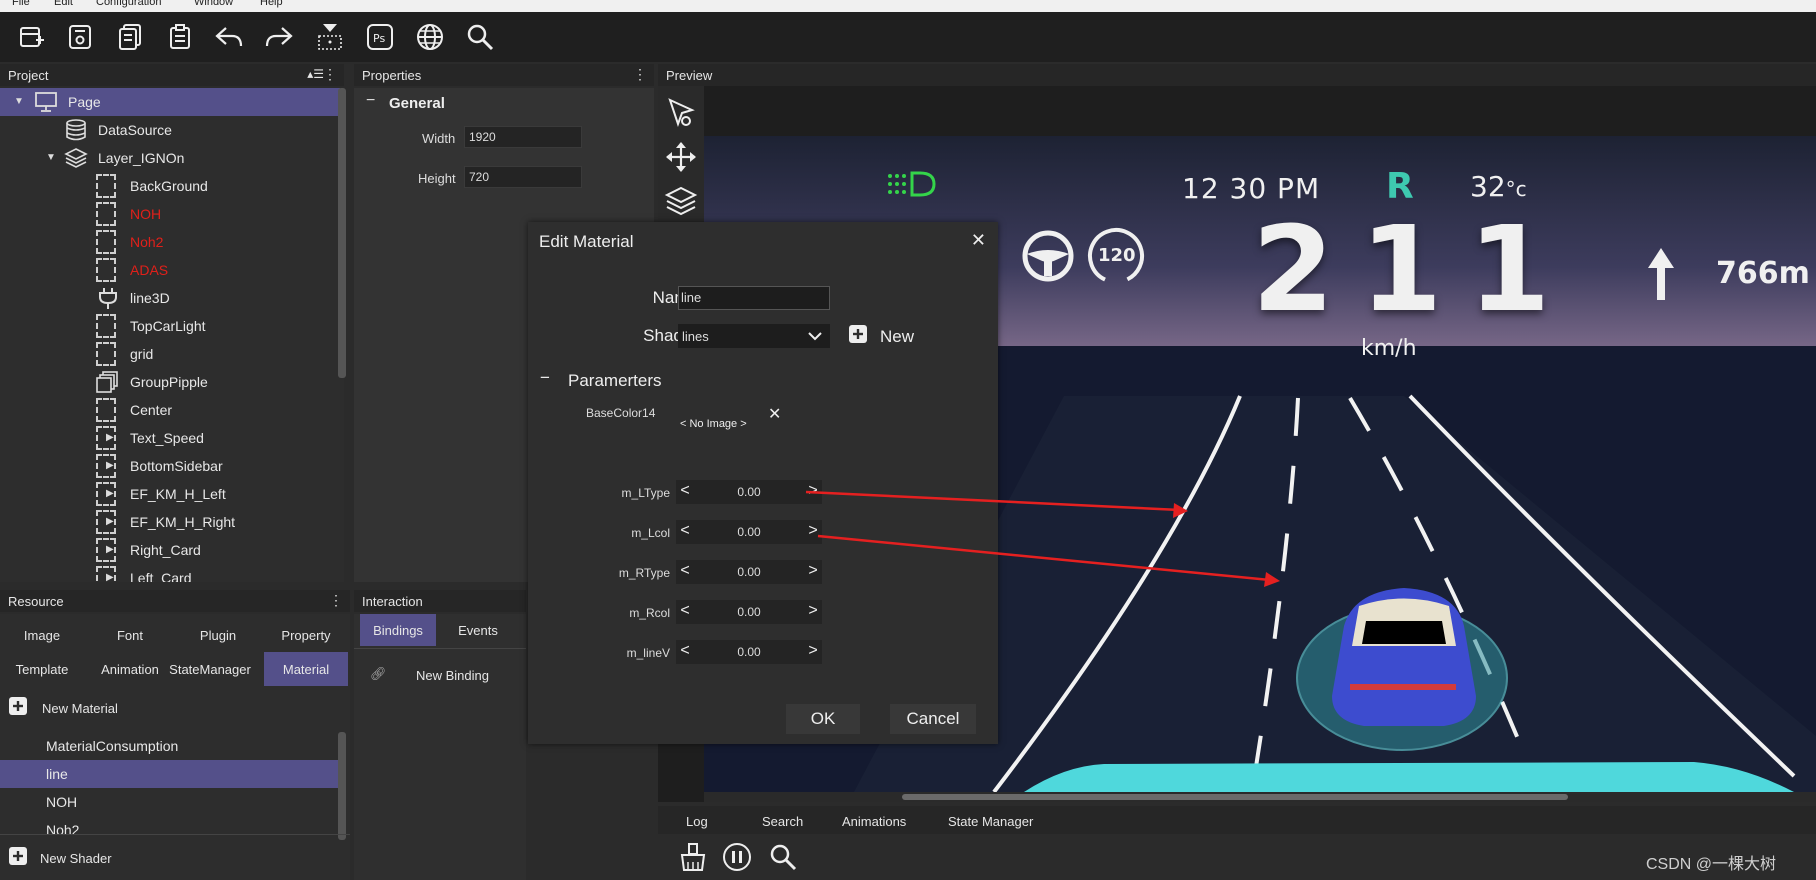 The height and width of the screenshot is (880, 1816). What do you see at coordinates (170, 746) in the screenshot?
I see `material-item: MaterialConsumption` at bounding box center [170, 746].